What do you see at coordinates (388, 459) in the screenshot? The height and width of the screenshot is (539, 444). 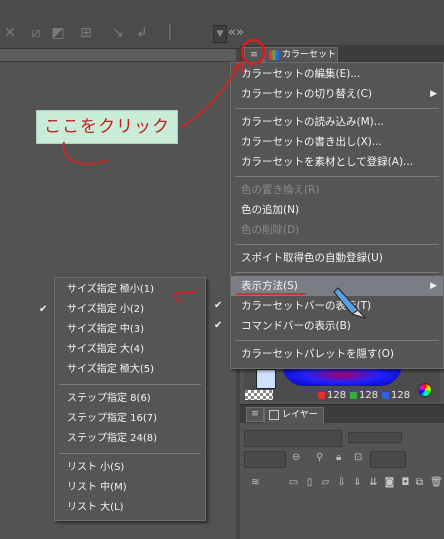 I see `layer-option-select` at bounding box center [388, 459].